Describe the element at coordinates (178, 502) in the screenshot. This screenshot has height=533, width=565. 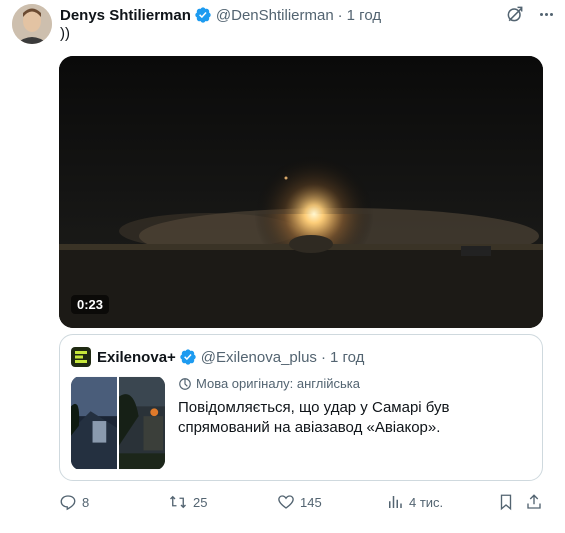
I see `repost-icon` at that location.